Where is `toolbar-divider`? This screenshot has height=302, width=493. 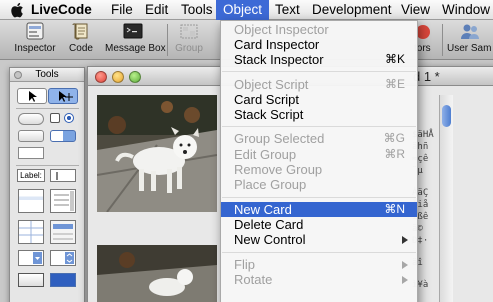
toolbar-divider is located at coordinates (167, 40).